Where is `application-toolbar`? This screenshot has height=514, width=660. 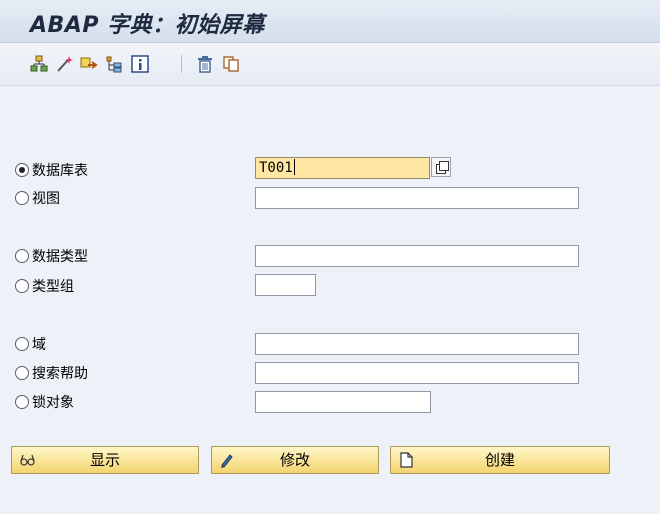
application-toolbar is located at coordinates (330, 64).